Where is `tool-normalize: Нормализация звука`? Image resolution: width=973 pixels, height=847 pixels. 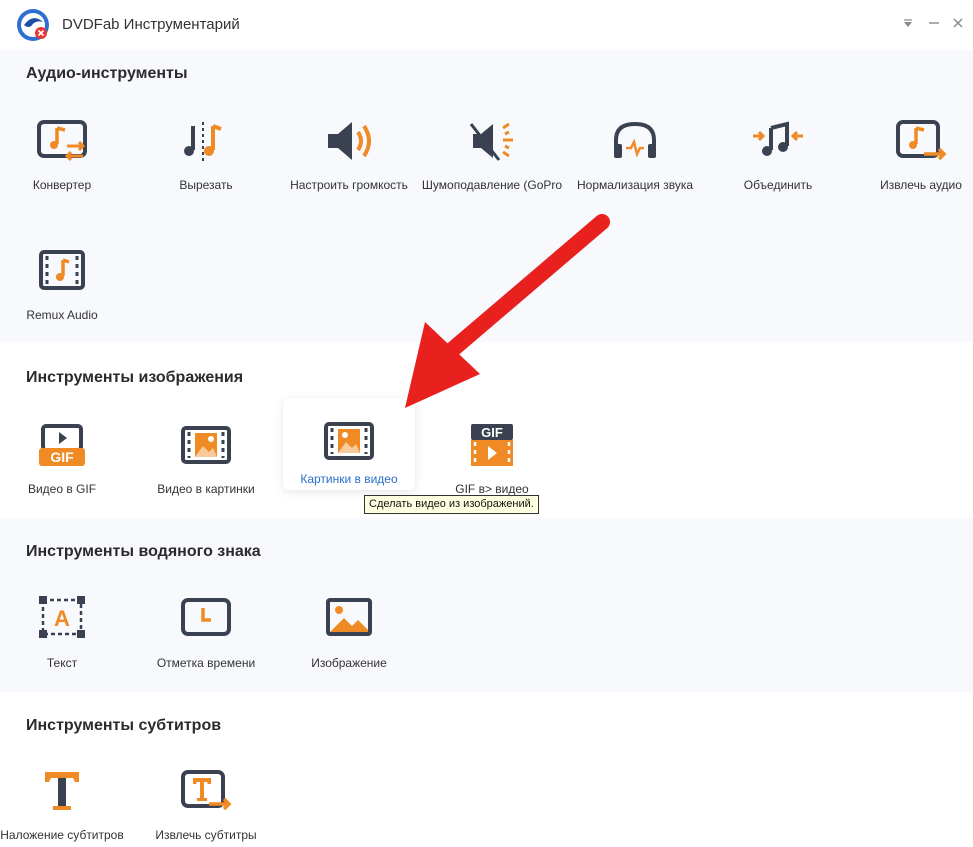
tool-normalize: Нормализация звука is located at coordinates (635, 153).